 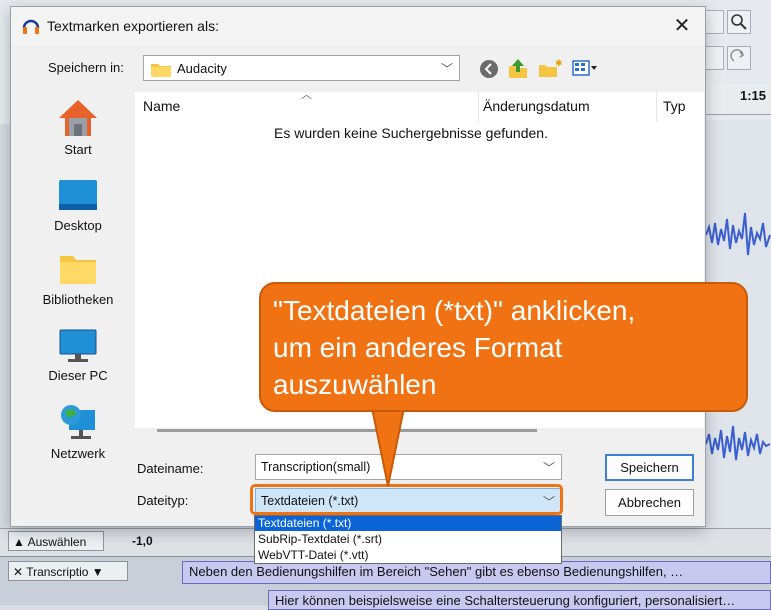 What do you see at coordinates (142, 541) in the screenshot?
I see `gain-readout: -1,0` at bounding box center [142, 541].